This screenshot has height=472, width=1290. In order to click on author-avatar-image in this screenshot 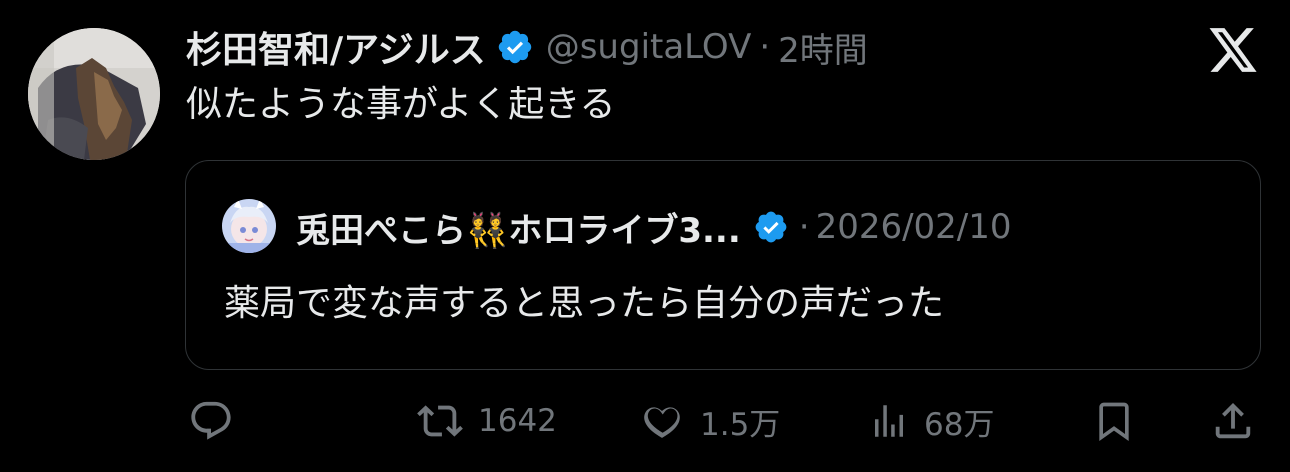, I will do `click(94, 94)`.